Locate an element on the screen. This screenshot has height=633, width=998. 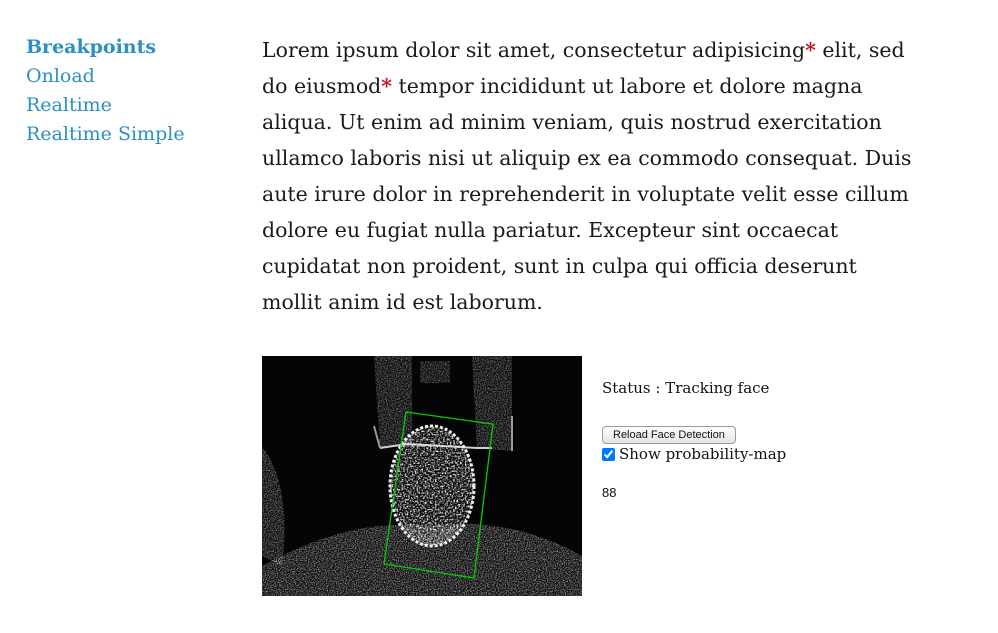
nav-link-onload: Onload is located at coordinates (126, 76).